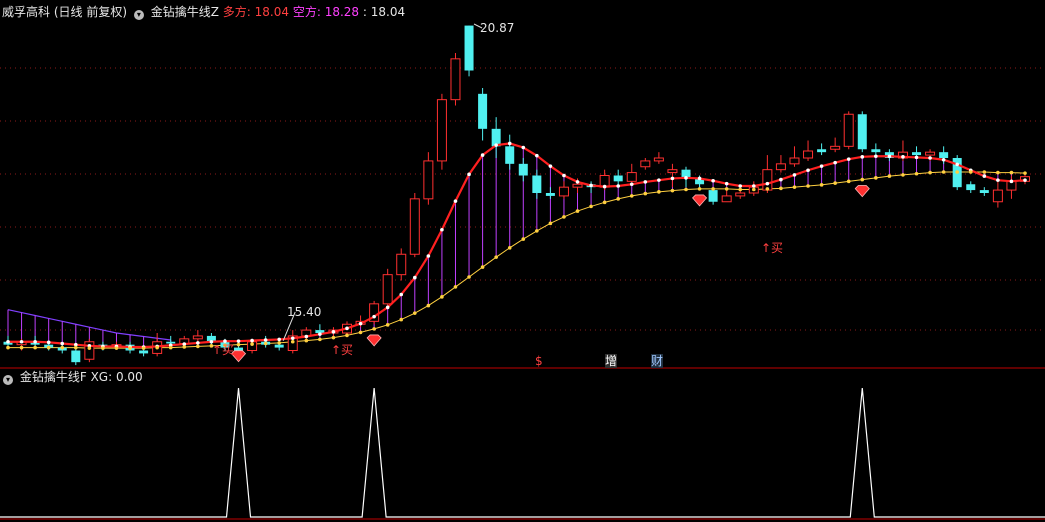  Describe the element at coordinates (657, 361) in the screenshot. I see `cai-mark: 财` at that location.